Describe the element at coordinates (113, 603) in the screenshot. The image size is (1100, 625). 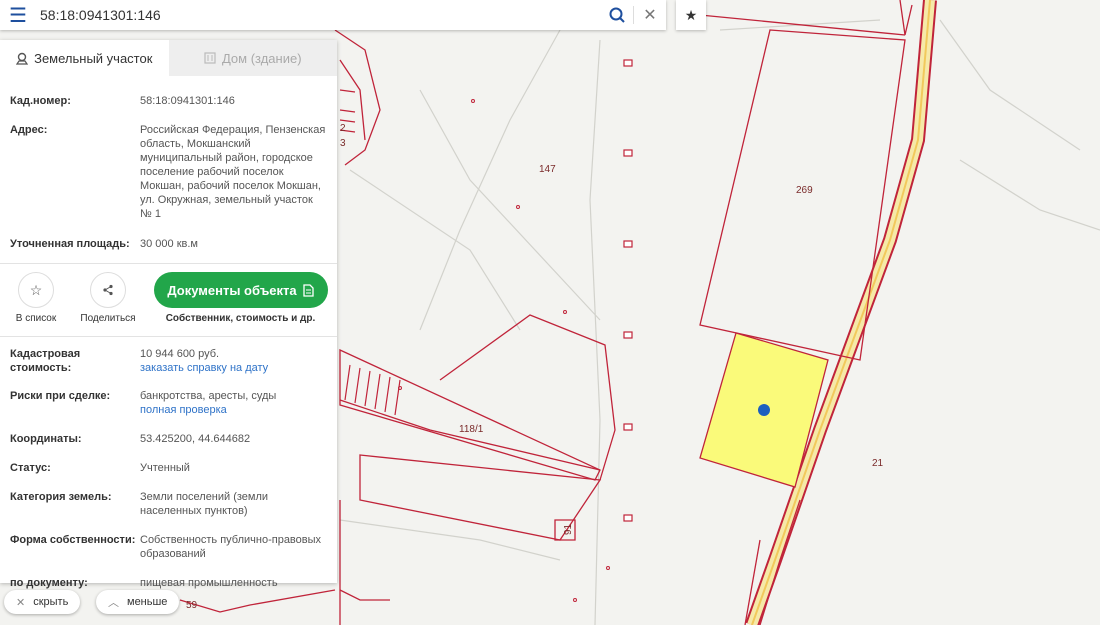
I see `chevron-up-icon: ︿` at that location.